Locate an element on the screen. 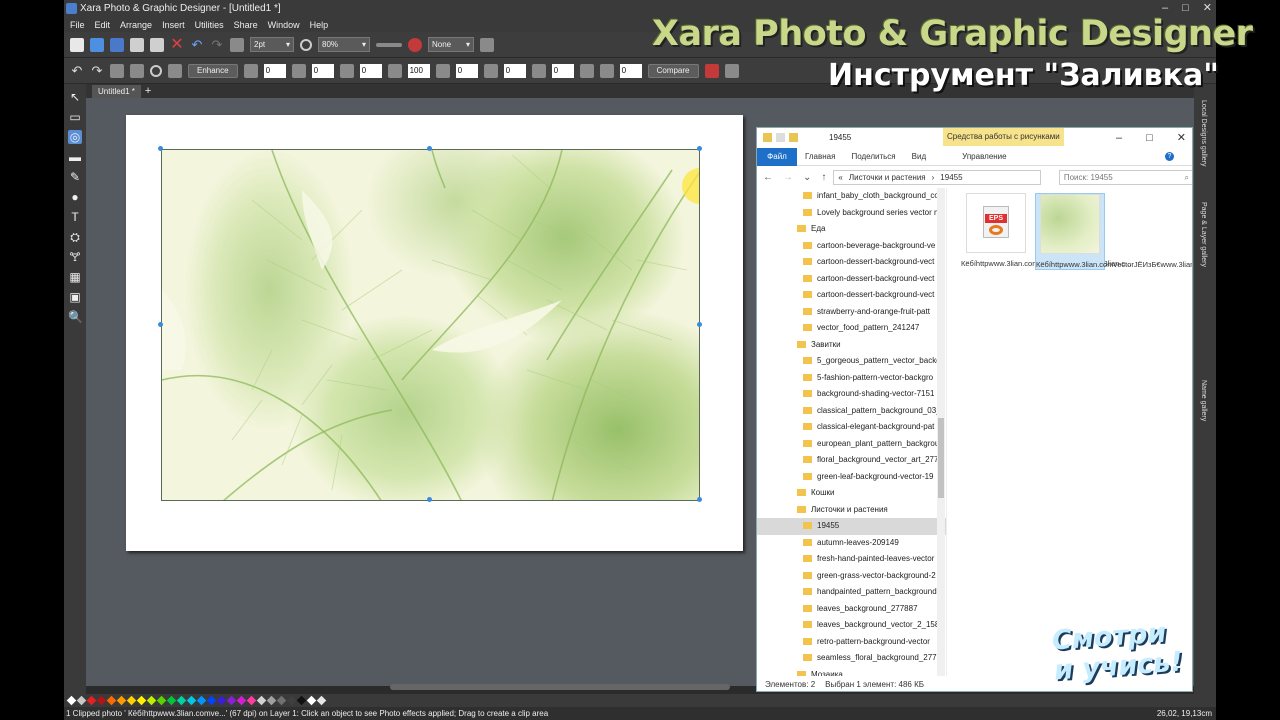 This screenshot has width=1280, height=720. tree-folder: infant_baby_cloth_background_co is located at coordinates (851, 196).